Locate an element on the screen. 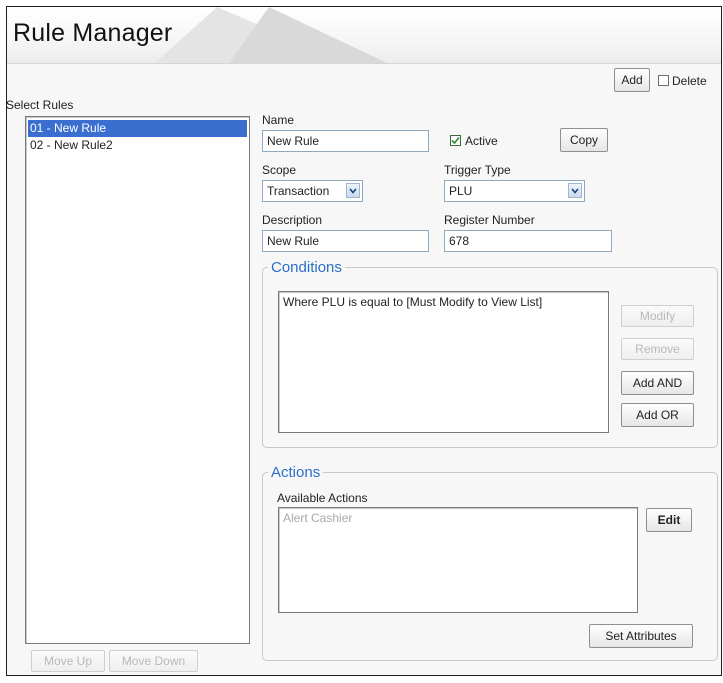 This screenshot has width=723, height=683. delete-label: Delete is located at coordinates (689, 81).